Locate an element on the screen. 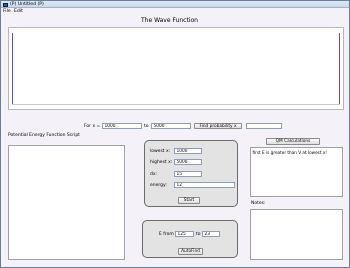 Image resolution: width=350 pixels, height=268 pixels. script-textarea is located at coordinates (66, 202).